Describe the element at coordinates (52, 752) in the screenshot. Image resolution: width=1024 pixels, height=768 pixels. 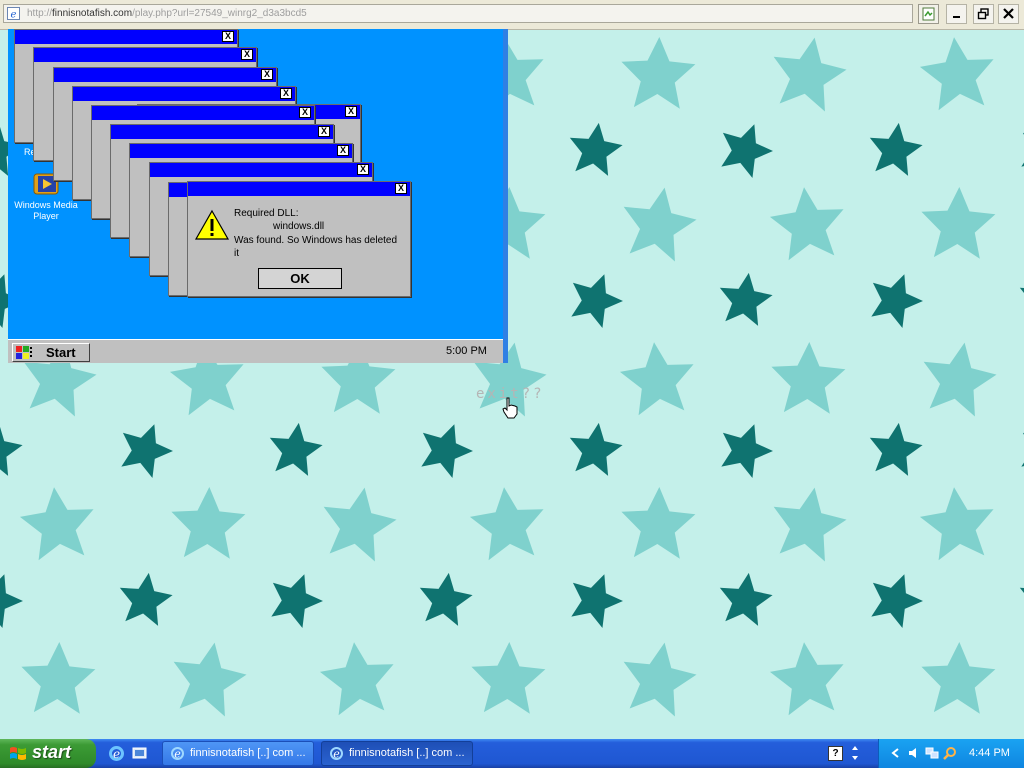
I see `start-label: start` at that location.